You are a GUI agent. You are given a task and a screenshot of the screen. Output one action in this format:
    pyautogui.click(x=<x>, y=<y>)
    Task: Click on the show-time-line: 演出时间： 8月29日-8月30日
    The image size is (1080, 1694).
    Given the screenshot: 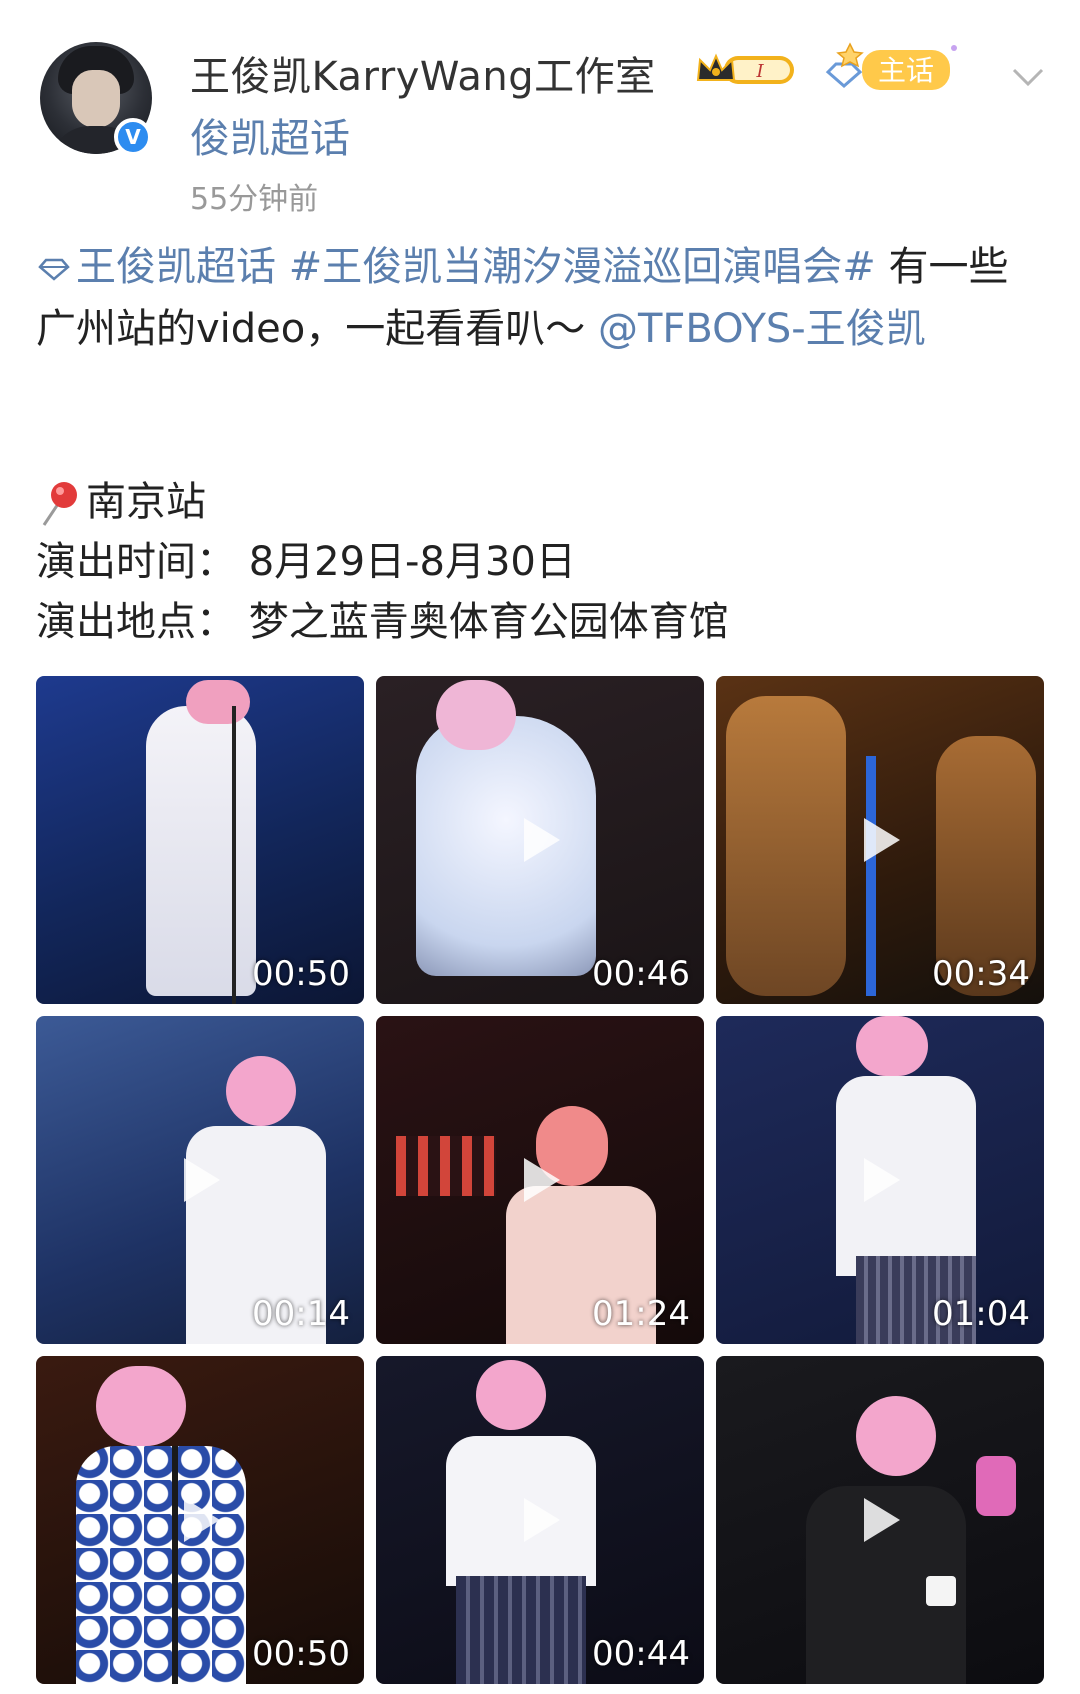 What is the action you would take?
    pyautogui.click(x=306, y=562)
    